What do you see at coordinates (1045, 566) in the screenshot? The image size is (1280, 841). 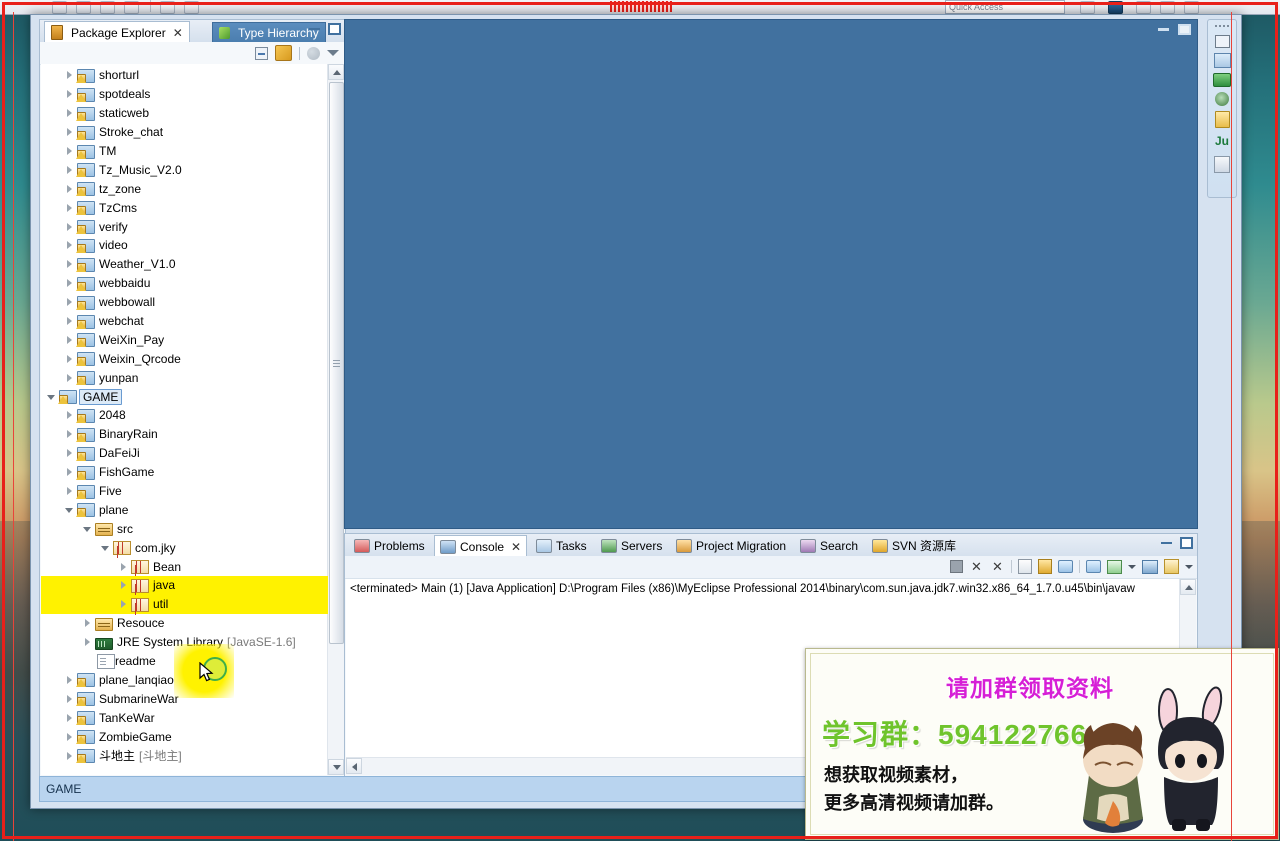 I see `scroll-lock-icon` at bounding box center [1045, 566].